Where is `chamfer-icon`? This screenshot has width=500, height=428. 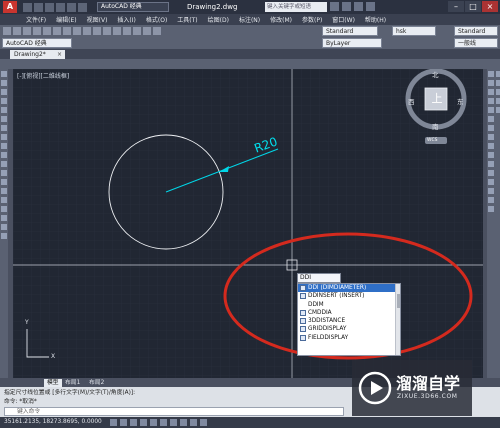 chamfer-icon is located at coordinates (491, 191).